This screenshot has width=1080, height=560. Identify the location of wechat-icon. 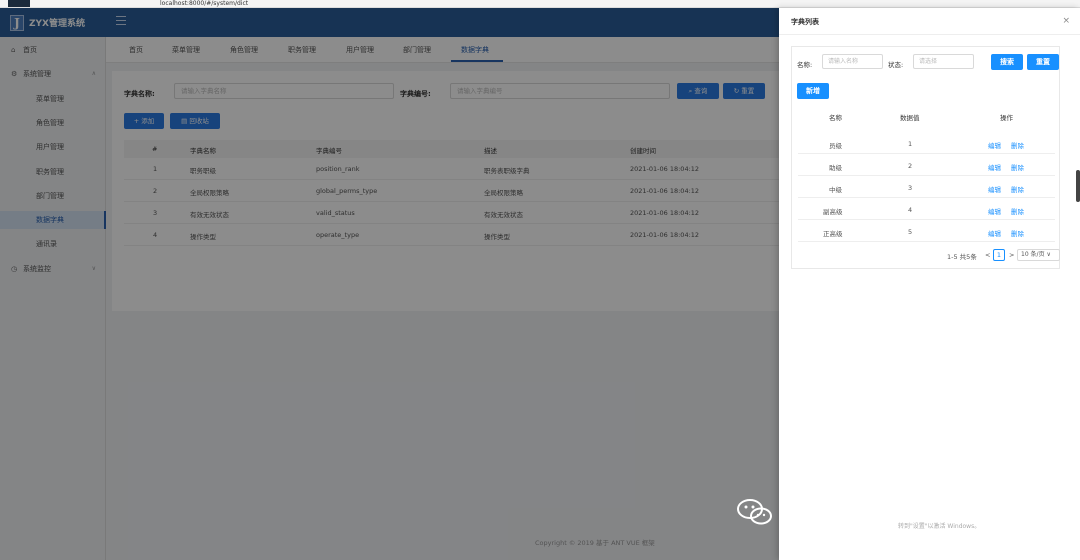
(754, 512).